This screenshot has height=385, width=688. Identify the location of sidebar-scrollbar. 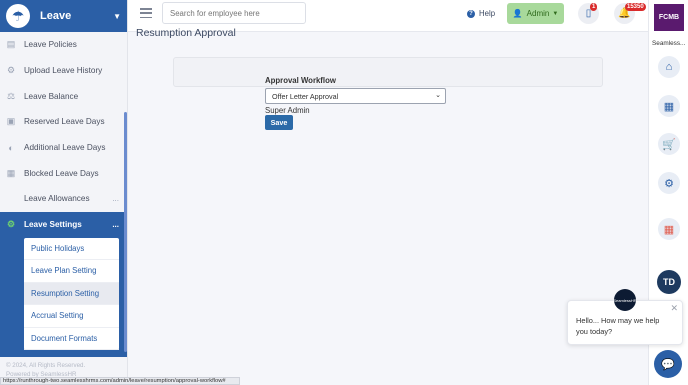
(125, 232).